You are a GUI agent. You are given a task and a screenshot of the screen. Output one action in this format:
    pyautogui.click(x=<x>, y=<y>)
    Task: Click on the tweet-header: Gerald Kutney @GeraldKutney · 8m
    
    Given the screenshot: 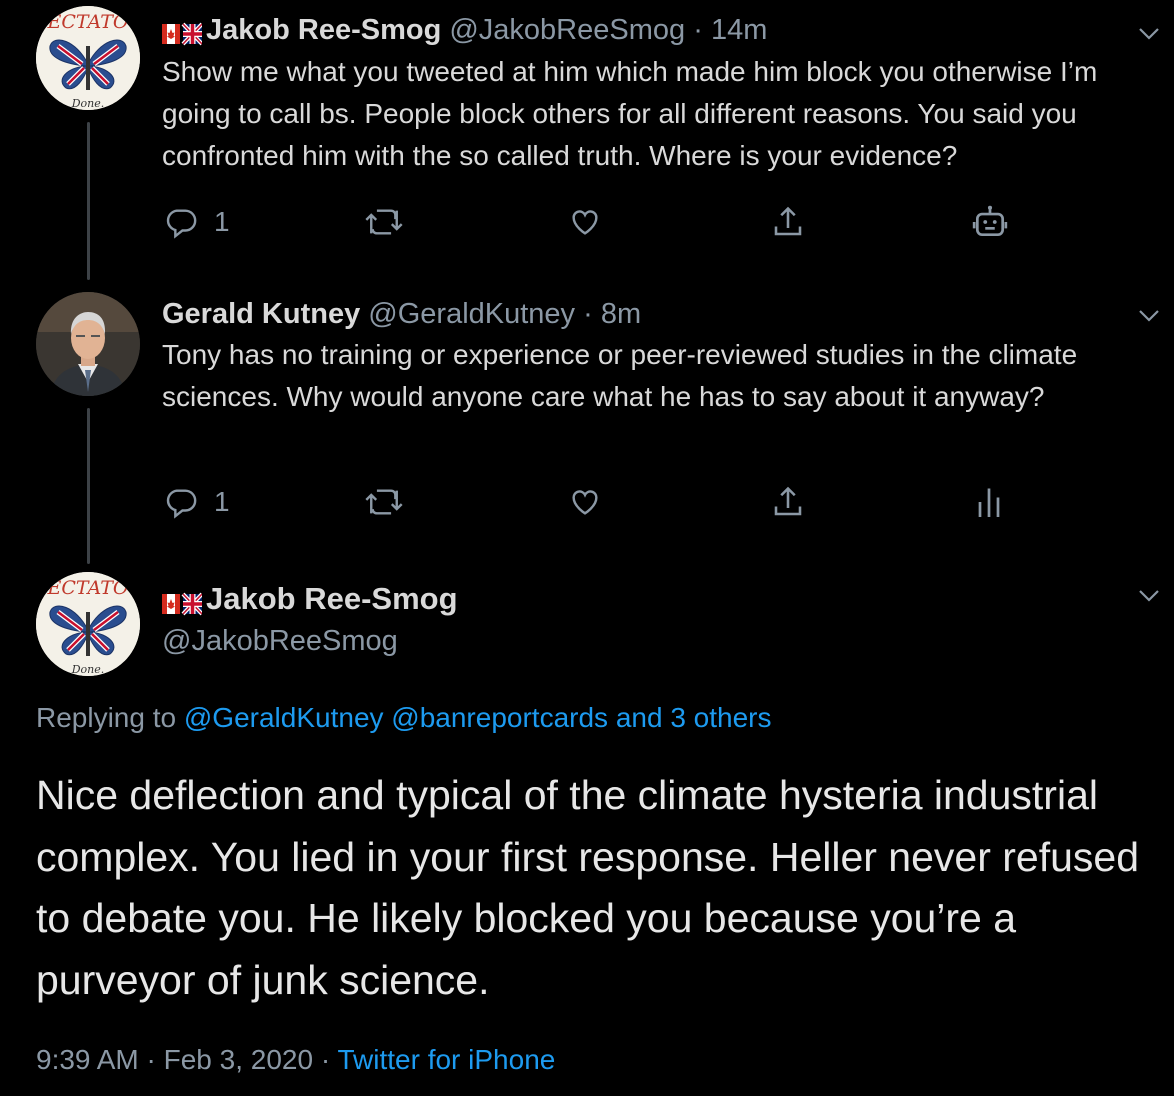 What is the action you would take?
    pyautogui.click(x=401, y=314)
    